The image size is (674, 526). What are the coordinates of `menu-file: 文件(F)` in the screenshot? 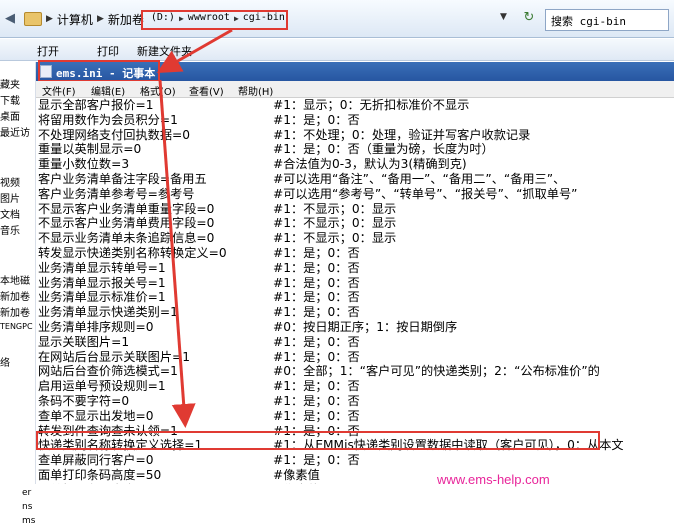 It's located at (59, 90).